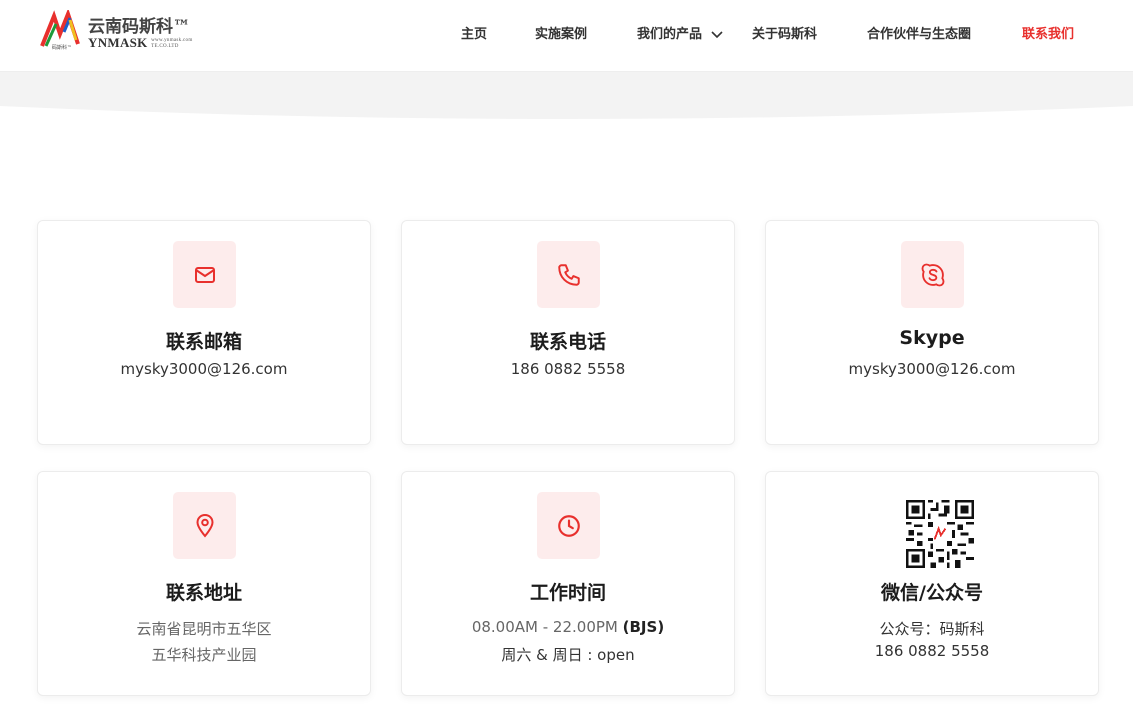 The image size is (1133, 727). Describe the element at coordinates (140, 42) in the screenshot. I see `logo-en-name: YNMASK www.ynmask.com TE.CO.LTD` at that location.